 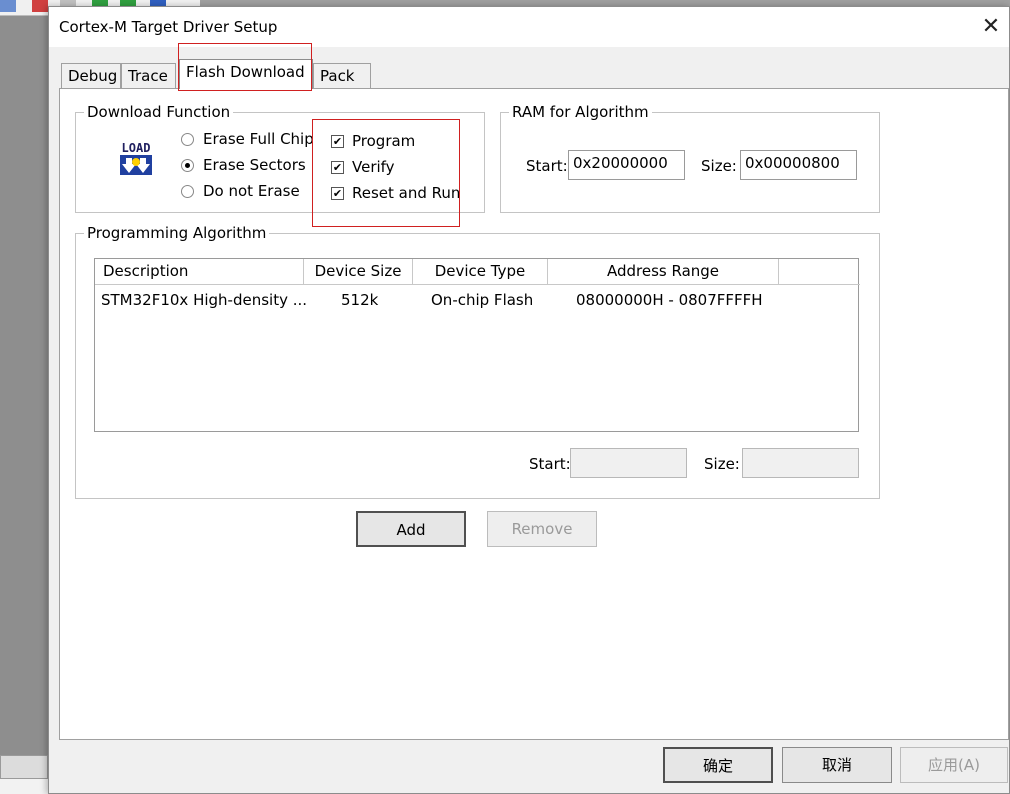 I want to click on close-icon: ✕, so click(x=991, y=27).